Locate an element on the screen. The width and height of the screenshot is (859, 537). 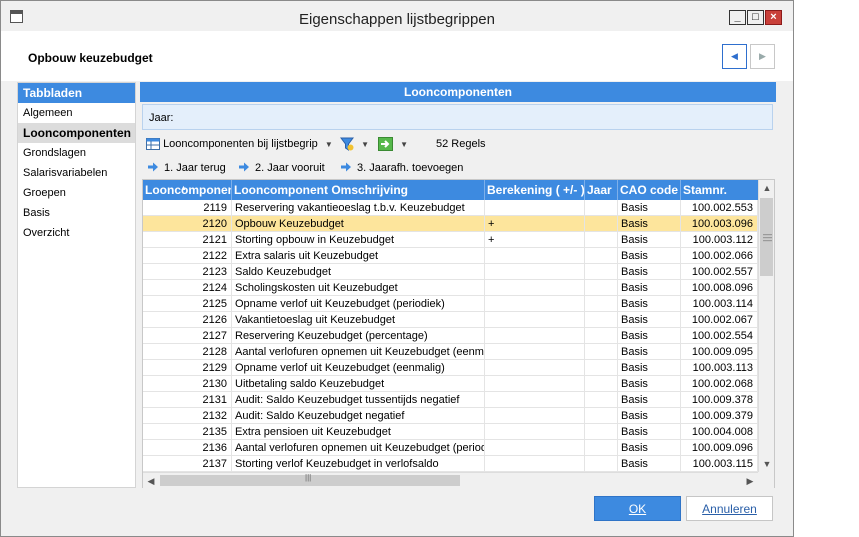
sidebar-item-overzicht: Overzicht is located at coordinates (76, 233).